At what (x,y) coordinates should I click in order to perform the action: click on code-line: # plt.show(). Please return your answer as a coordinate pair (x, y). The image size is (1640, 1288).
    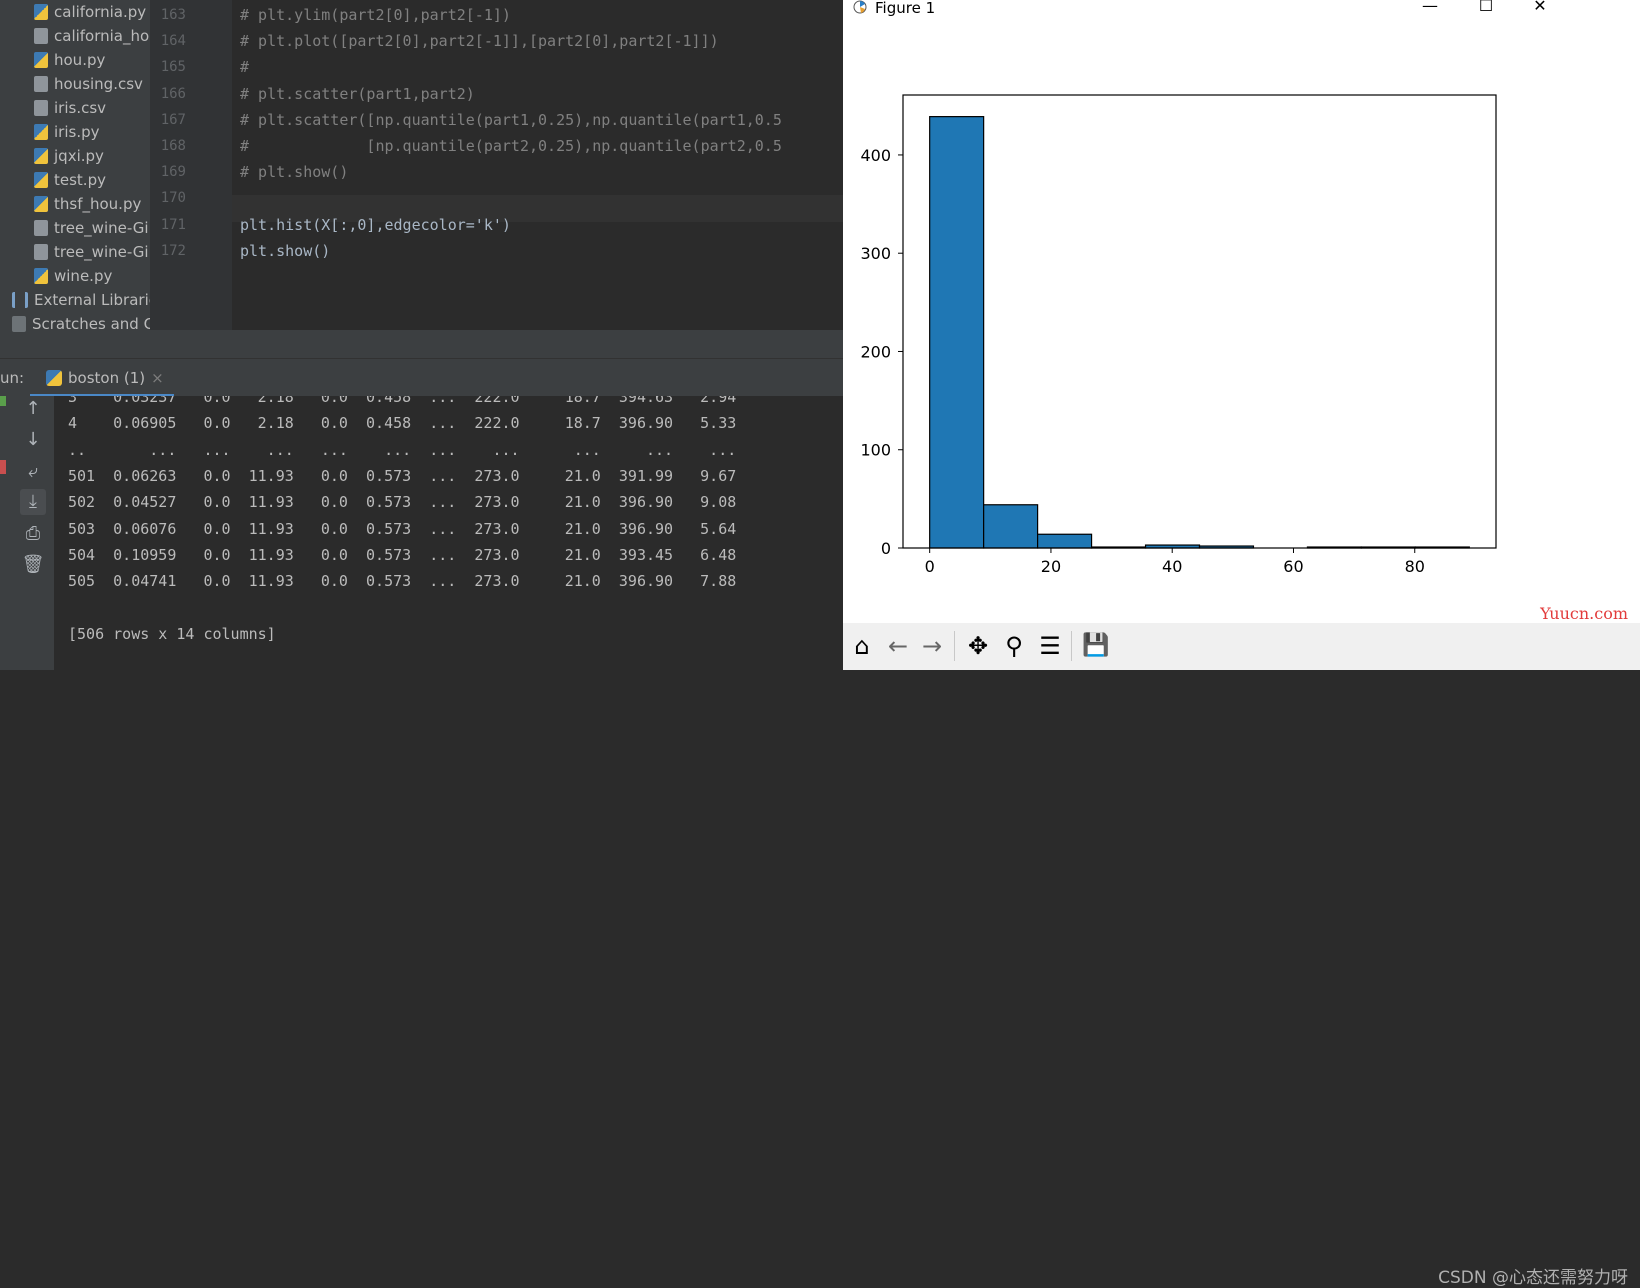
    Looking at the image, I should click on (294, 172).